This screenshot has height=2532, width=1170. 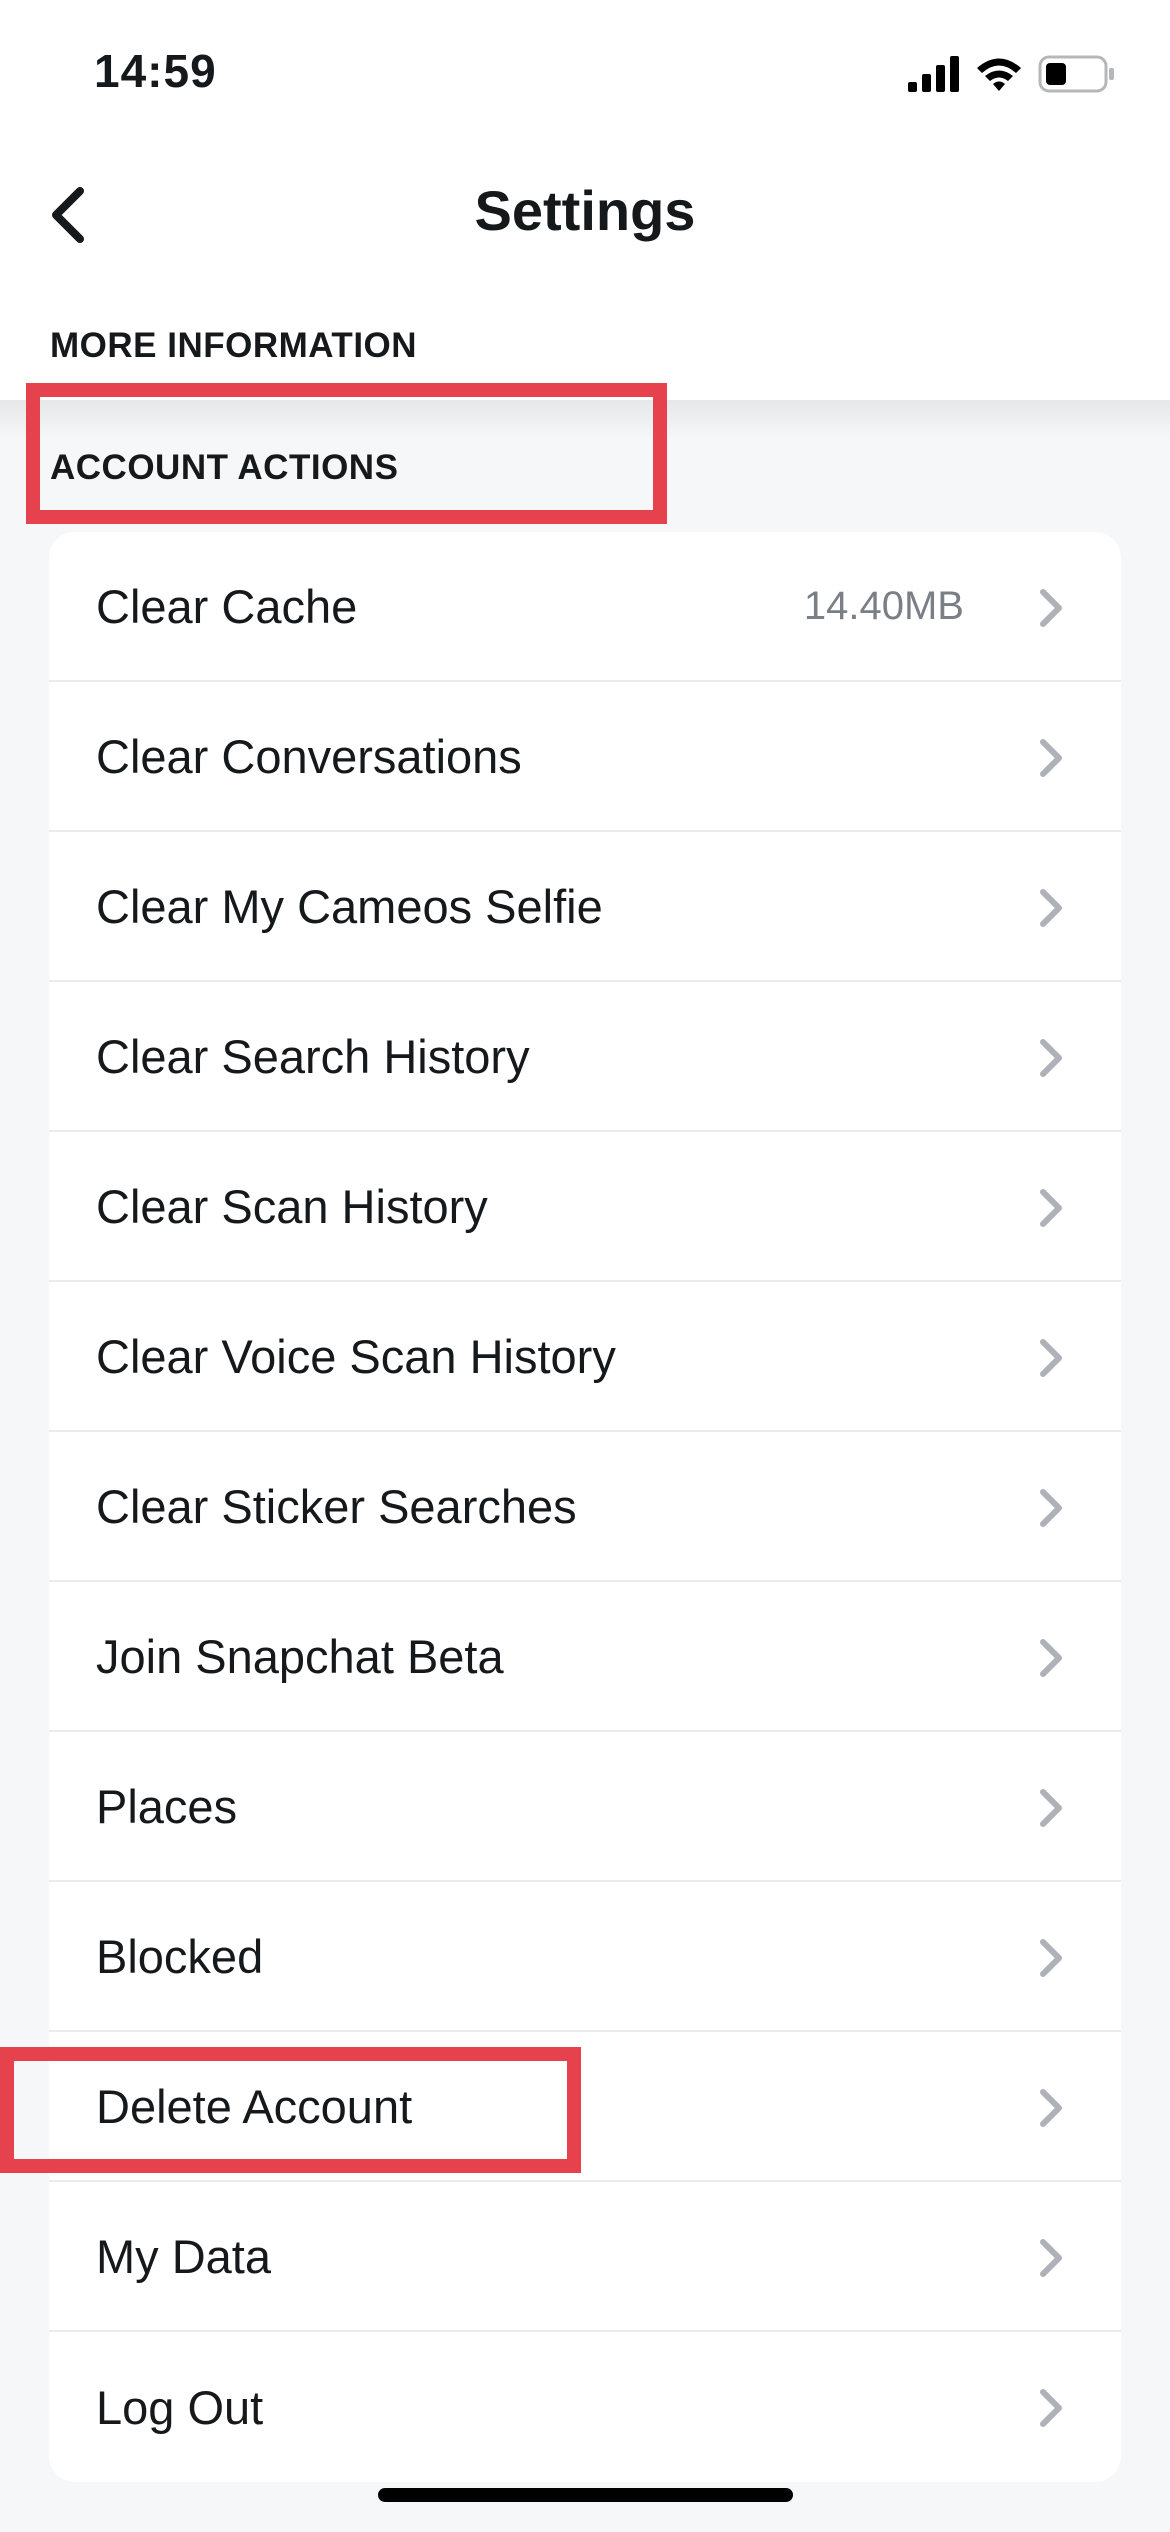 What do you see at coordinates (336, 1506) in the screenshot?
I see `row-label: Clear Sticker Searches` at bounding box center [336, 1506].